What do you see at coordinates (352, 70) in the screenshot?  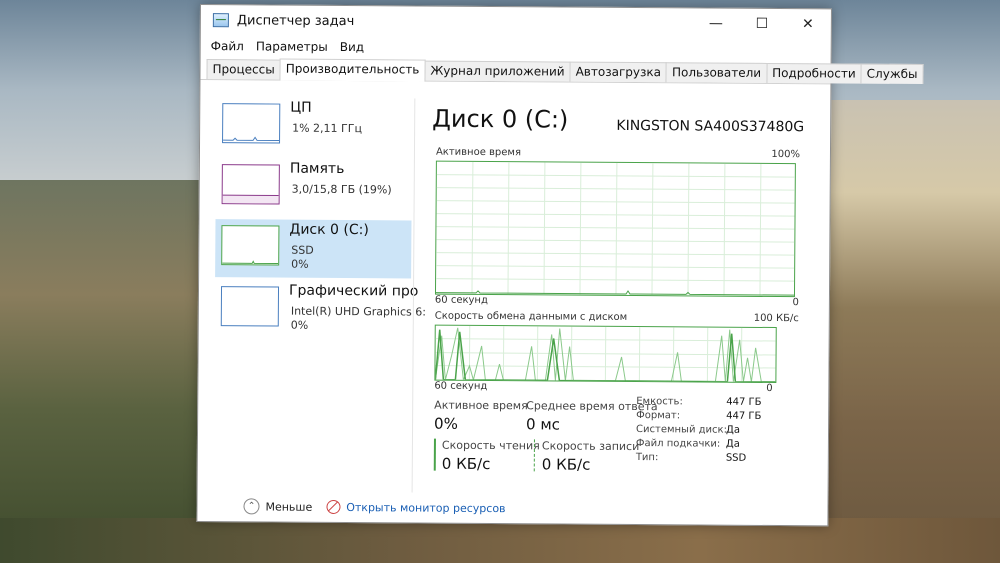 I see `tab-performance: Производительность` at bounding box center [352, 70].